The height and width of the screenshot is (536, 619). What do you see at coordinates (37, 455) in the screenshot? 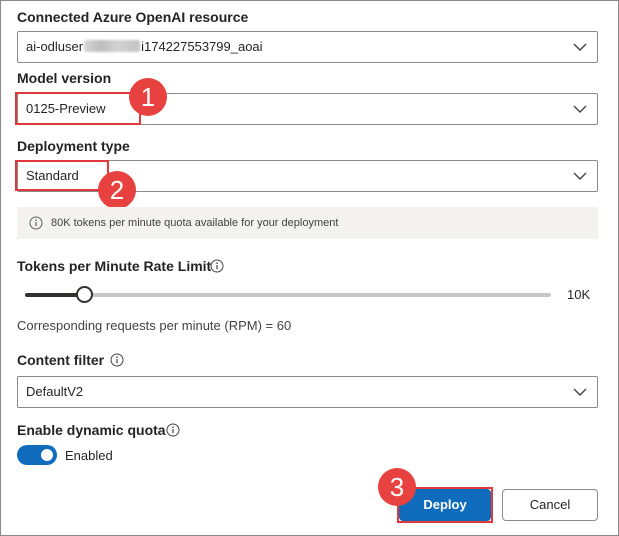
I see `dynamic-quota-toggle` at bounding box center [37, 455].